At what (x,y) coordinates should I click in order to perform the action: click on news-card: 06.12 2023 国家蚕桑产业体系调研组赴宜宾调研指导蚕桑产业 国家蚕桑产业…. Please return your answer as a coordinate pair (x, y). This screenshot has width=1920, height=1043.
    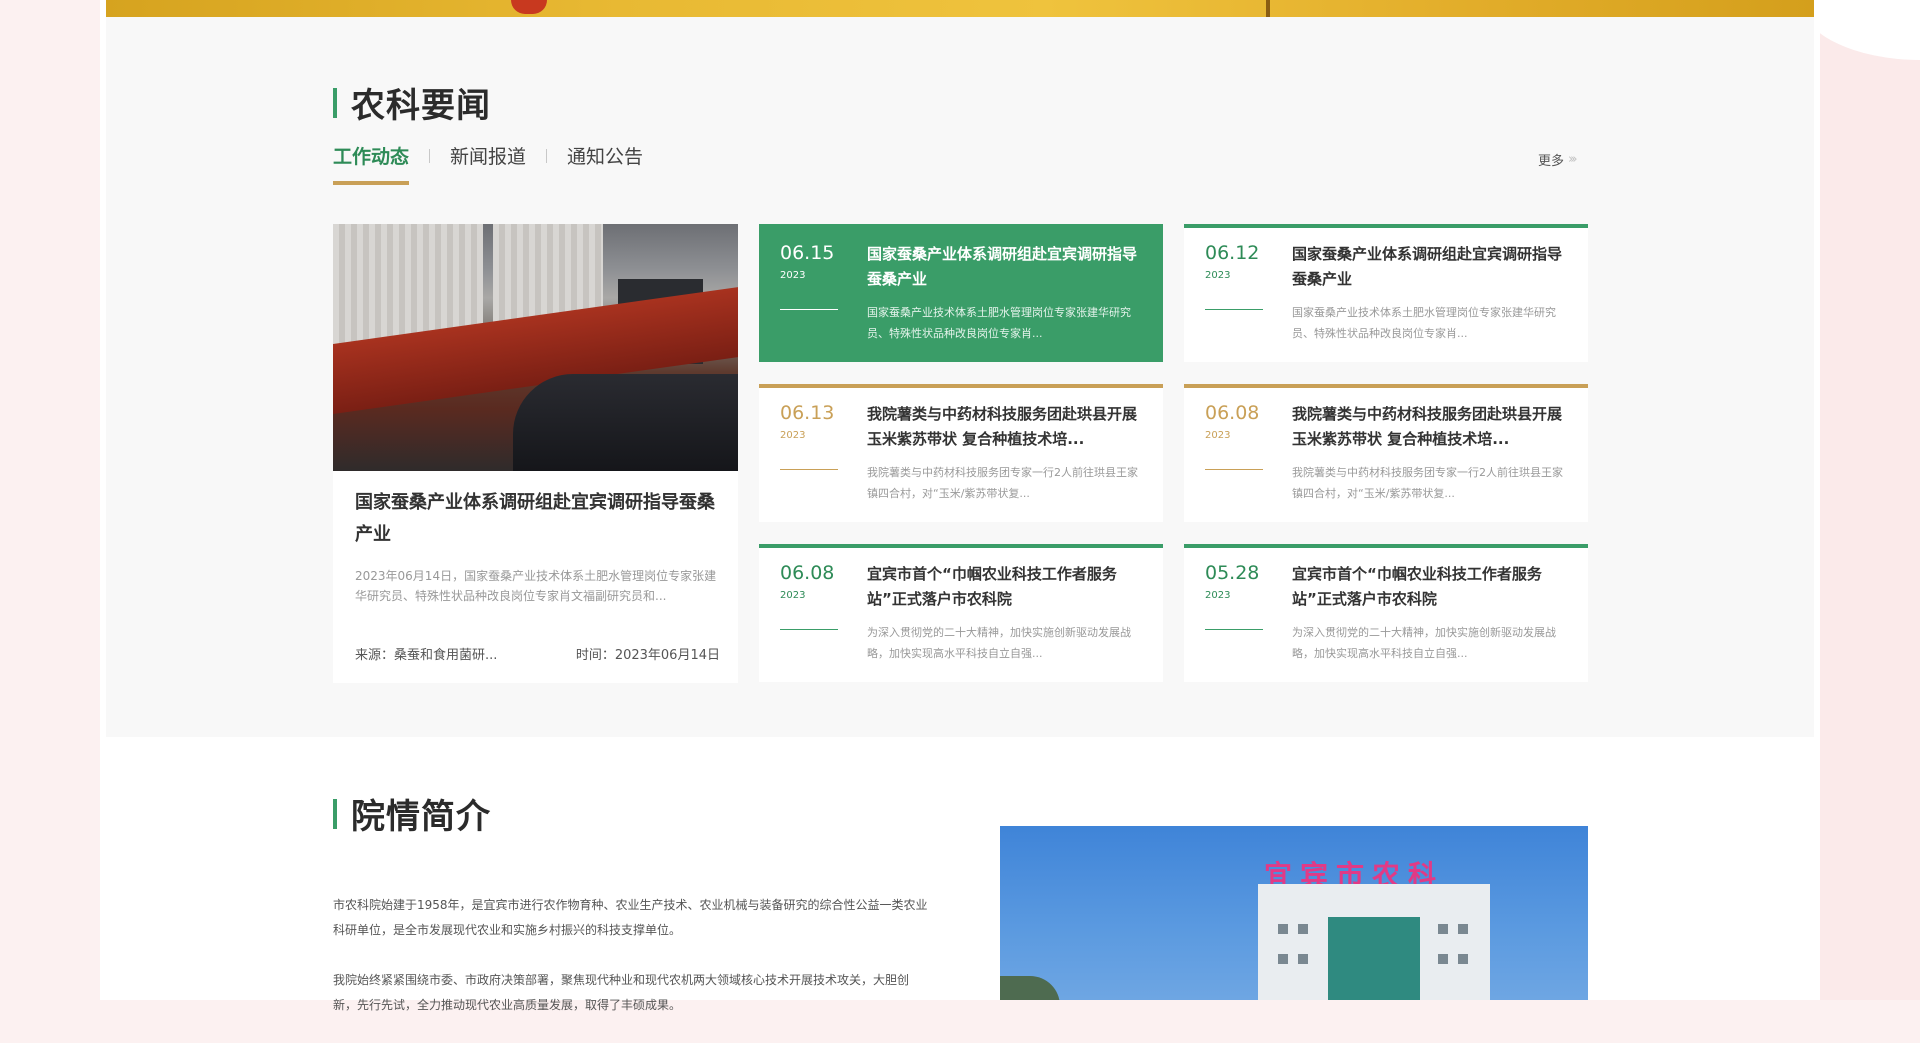
    Looking at the image, I should click on (1386, 293).